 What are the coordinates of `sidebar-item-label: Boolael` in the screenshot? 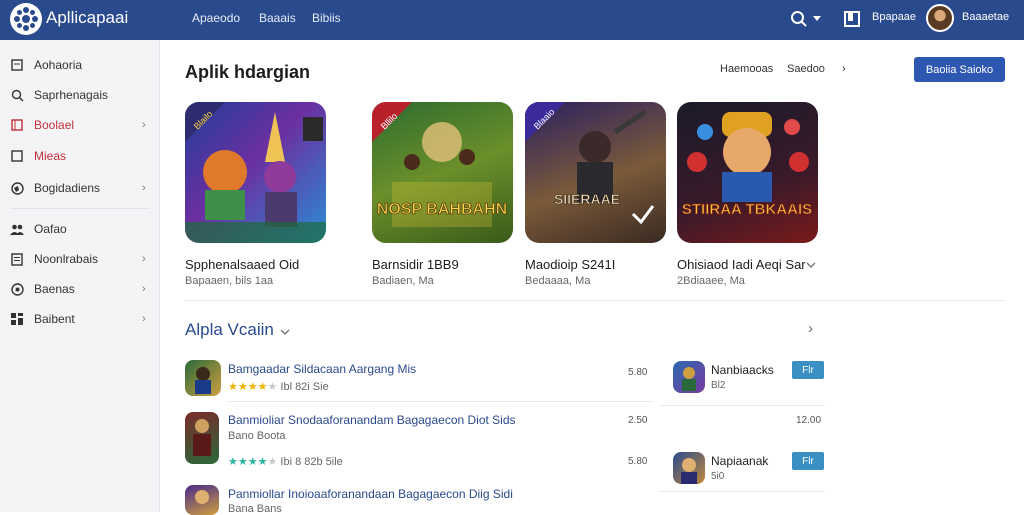 It's located at (54, 125).